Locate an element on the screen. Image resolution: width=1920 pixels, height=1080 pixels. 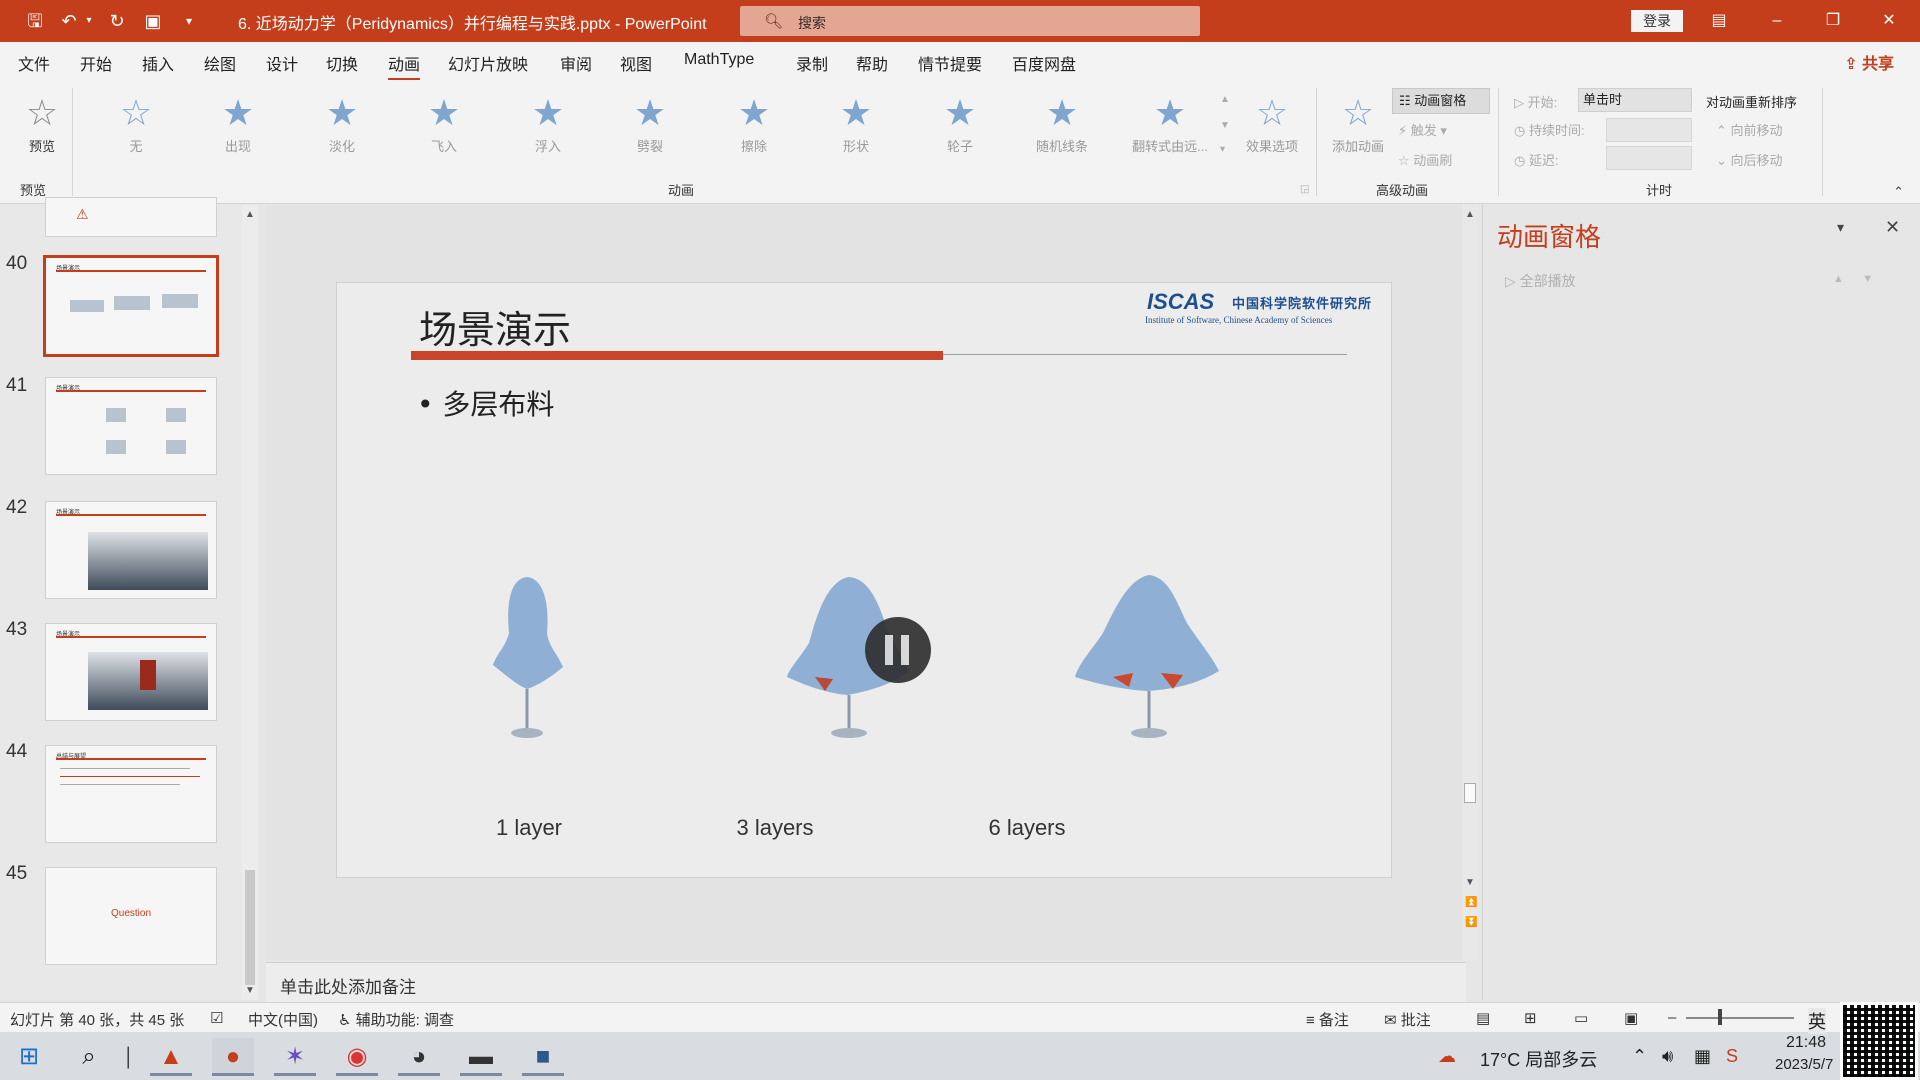
minimize-icon: – is located at coordinates (1777, 21).